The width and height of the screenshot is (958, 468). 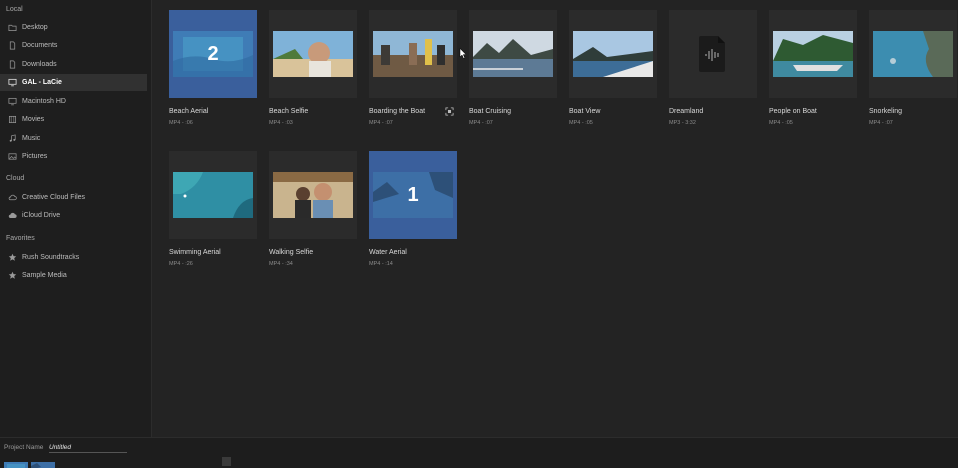 What do you see at coordinates (490, 111) in the screenshot?
I see `media-name: Boat Cruising` at bounding box center [490, 111].